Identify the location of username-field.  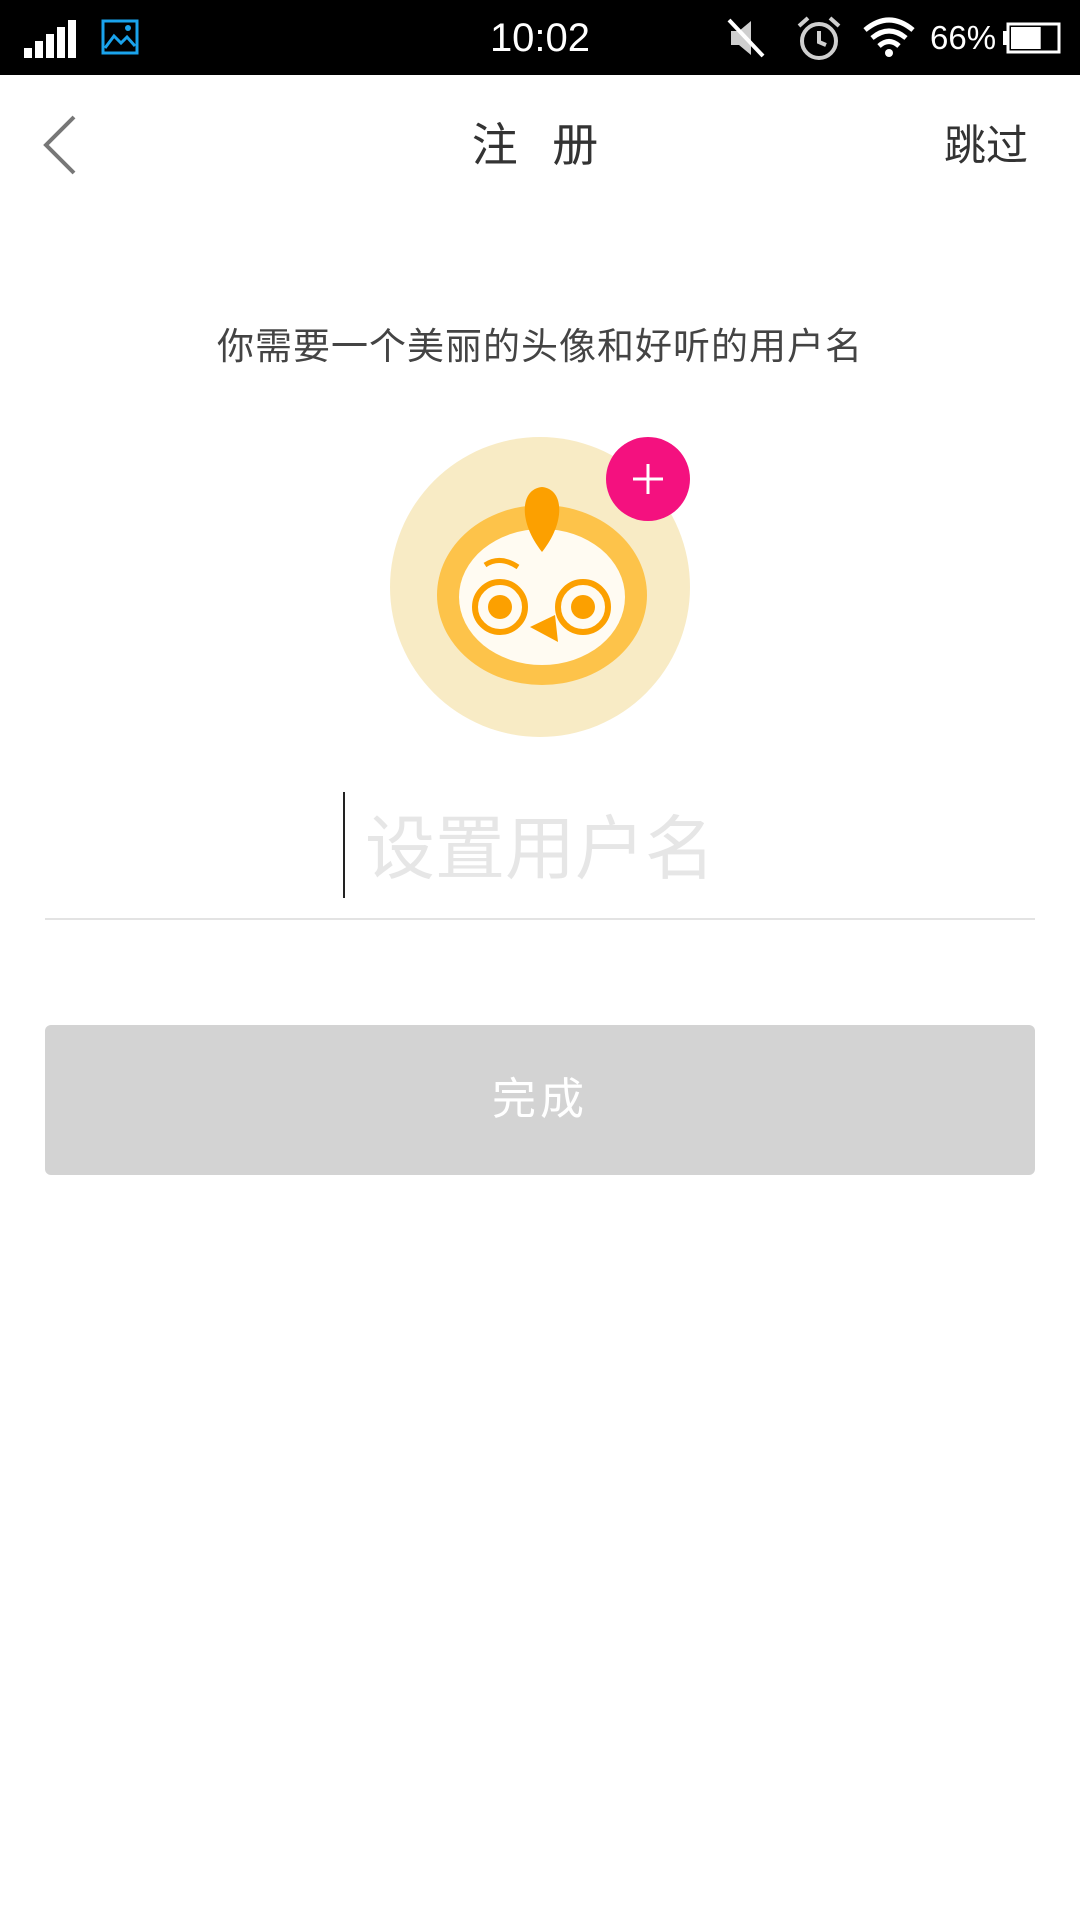
(540, 850).